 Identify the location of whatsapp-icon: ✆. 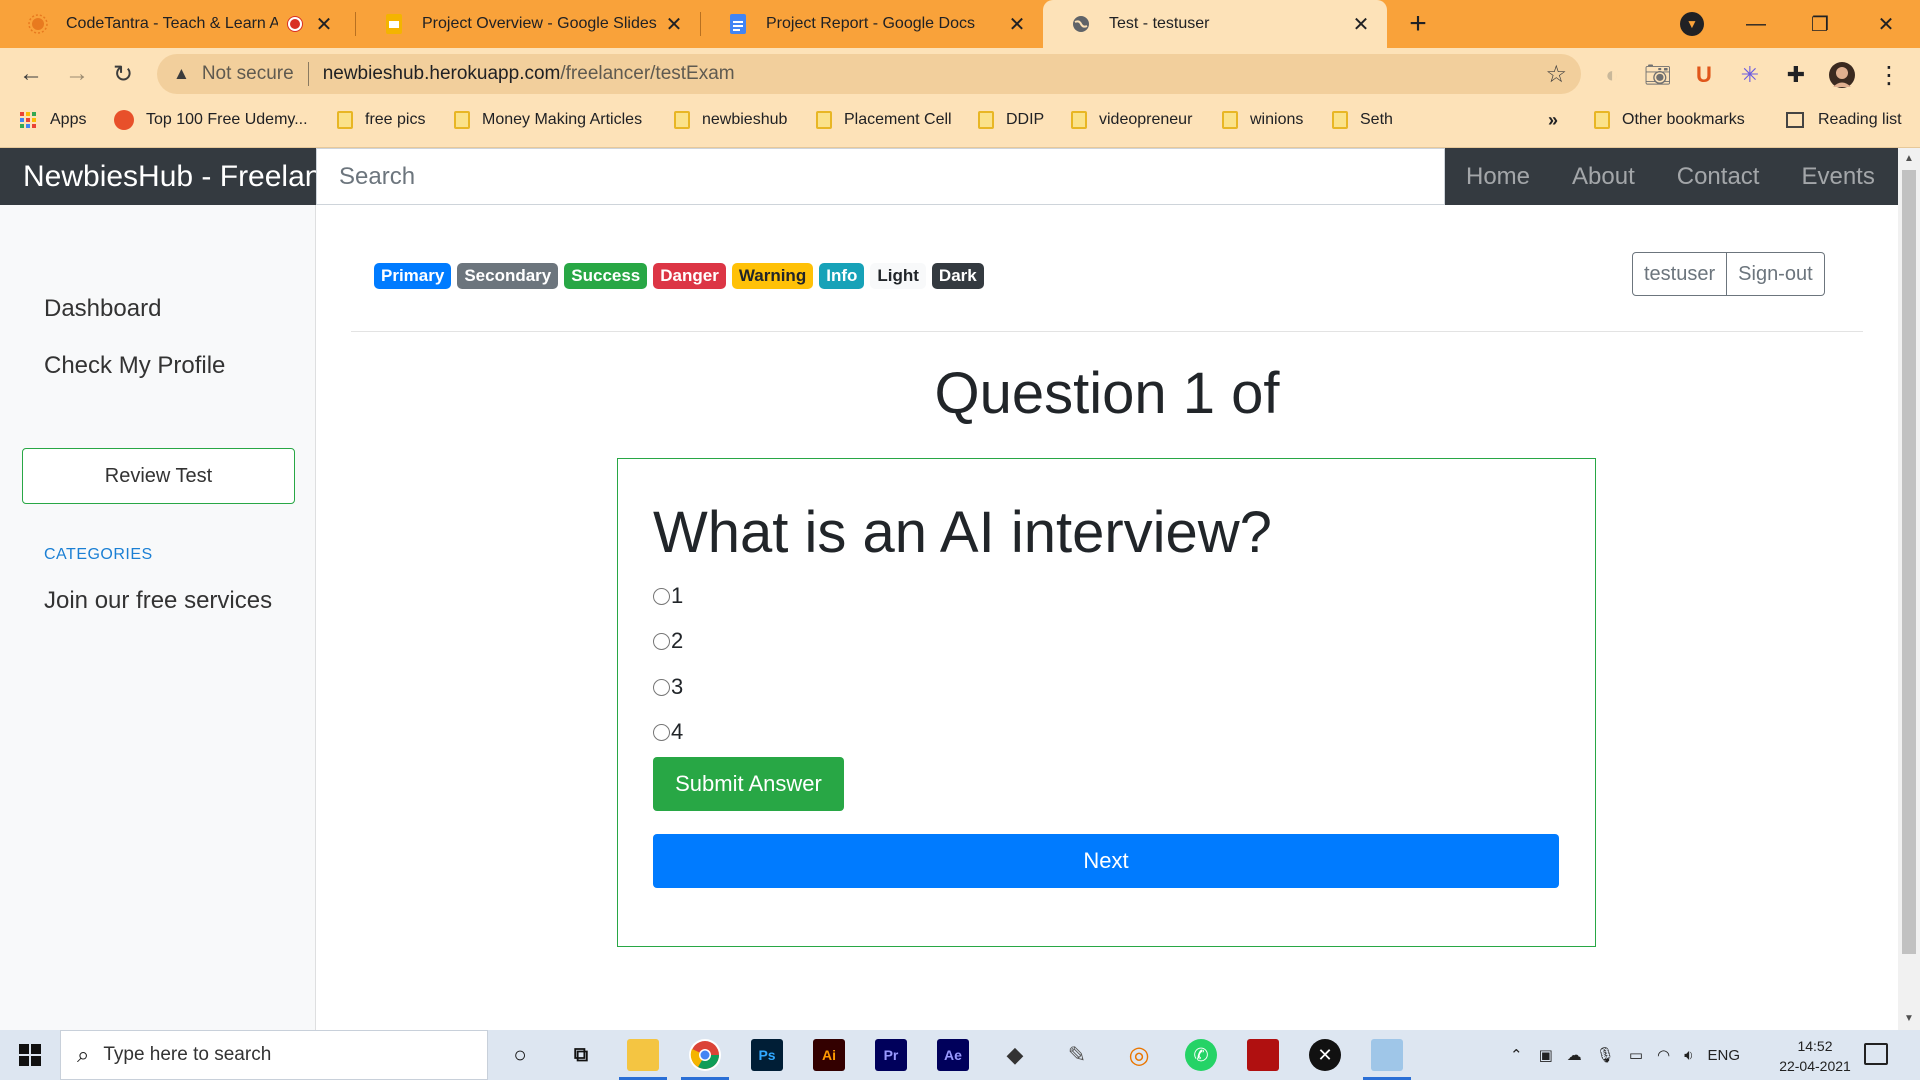
(1201, 1055).